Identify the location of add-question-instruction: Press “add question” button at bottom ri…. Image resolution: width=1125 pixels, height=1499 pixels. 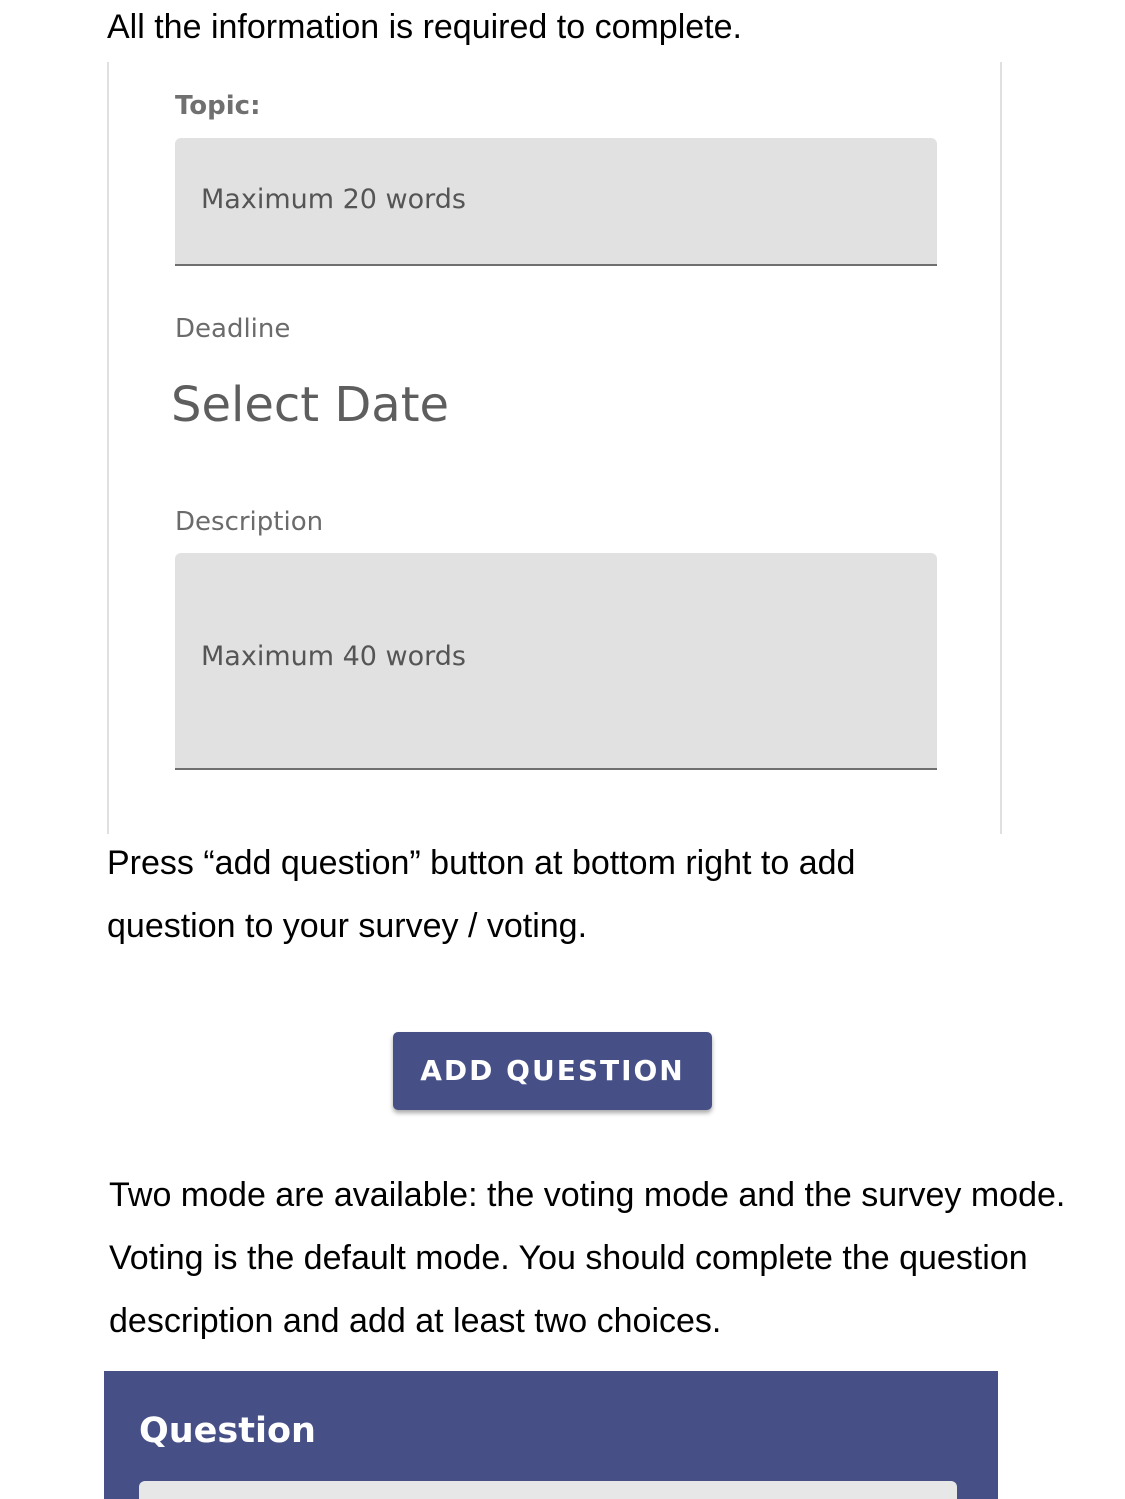
(481, 894).